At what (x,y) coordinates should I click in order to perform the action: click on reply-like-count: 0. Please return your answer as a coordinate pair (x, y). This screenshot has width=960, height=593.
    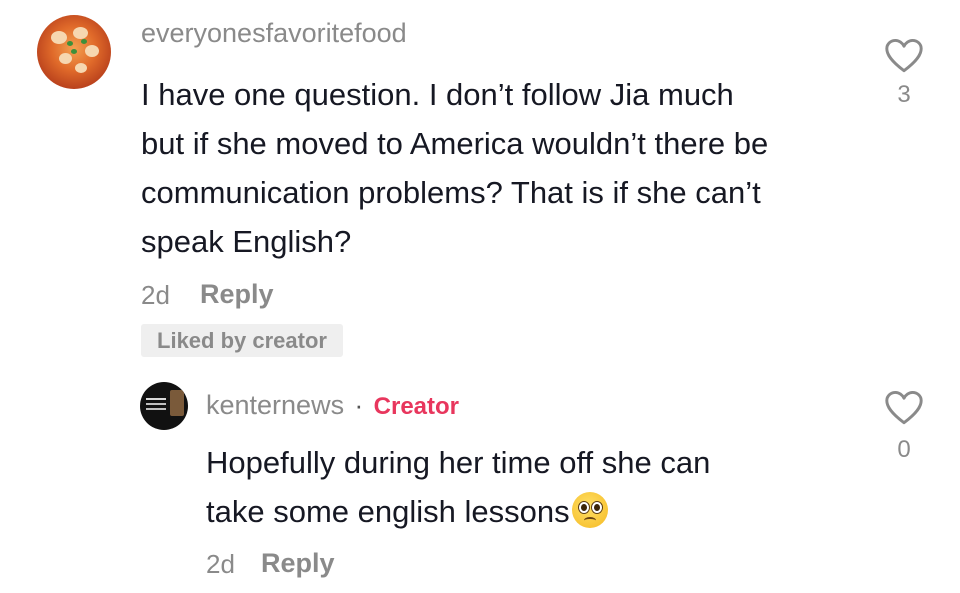
    Looking at the image, I should click on (904, 449).